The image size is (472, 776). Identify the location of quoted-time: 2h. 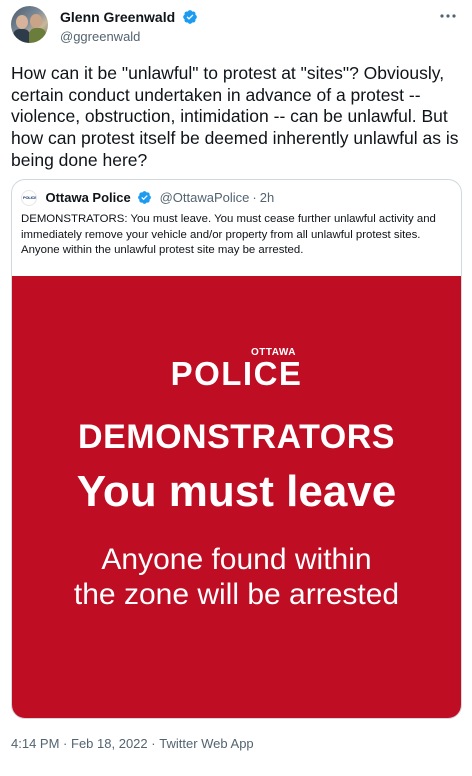
(267, 198).